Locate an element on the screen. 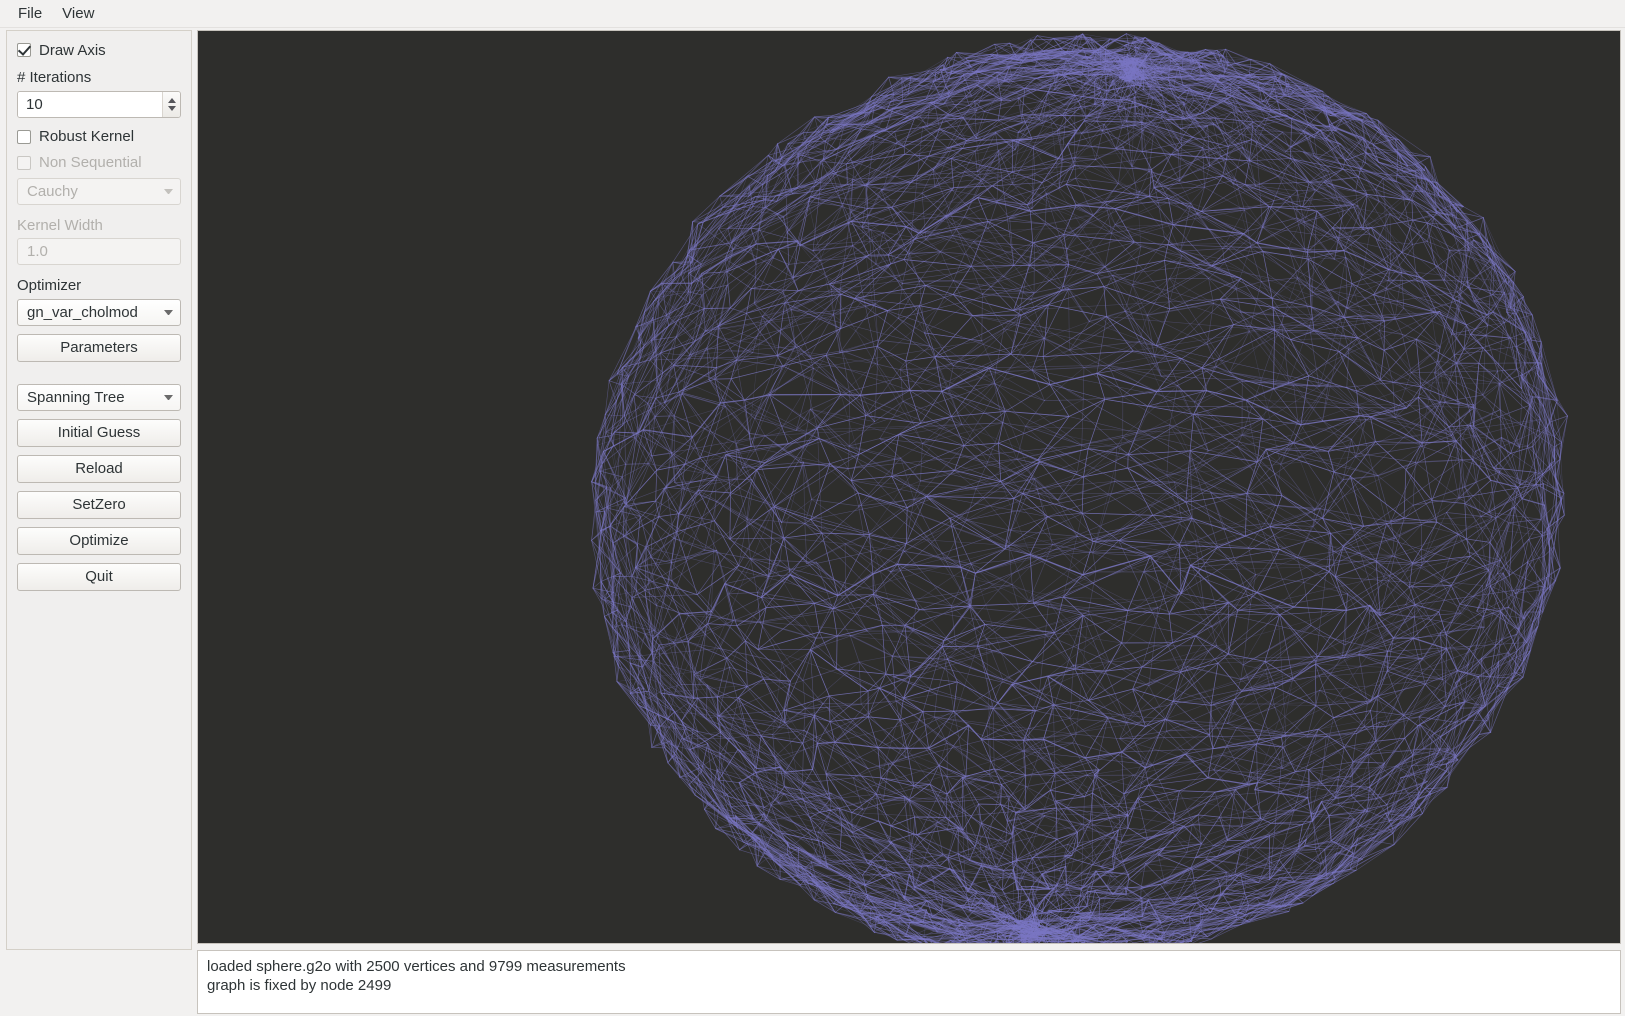  menu-file: File is located at coordinates (30, 13).